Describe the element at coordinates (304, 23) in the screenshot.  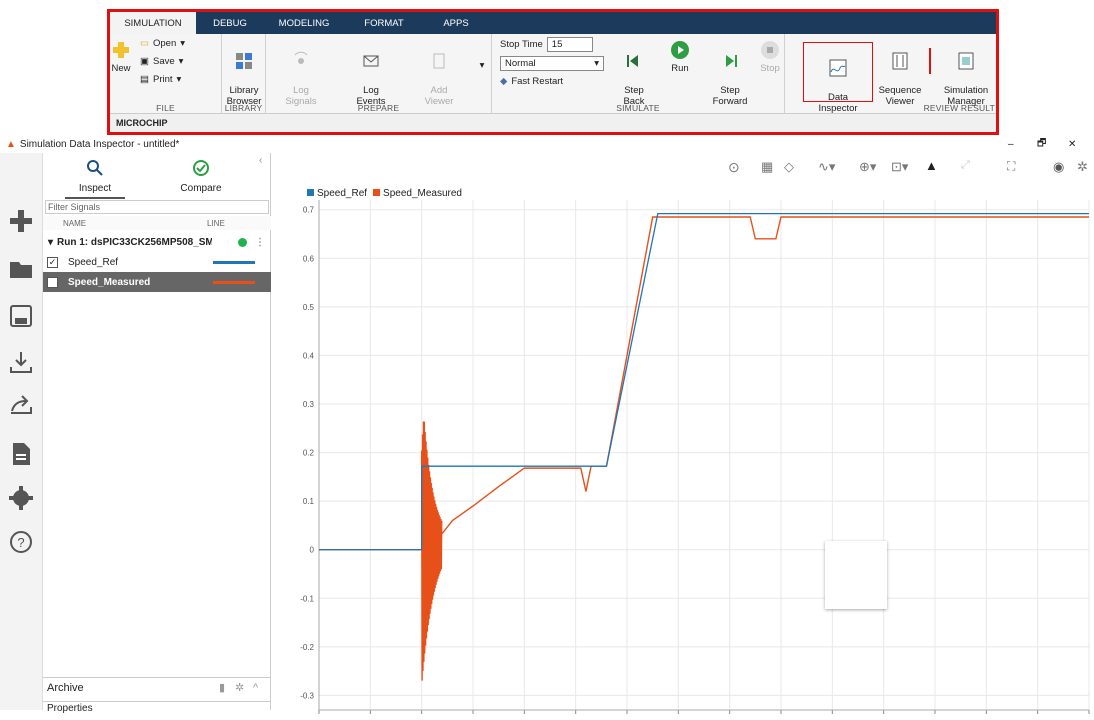
I see `tab-modeling: MODELING` at that location.